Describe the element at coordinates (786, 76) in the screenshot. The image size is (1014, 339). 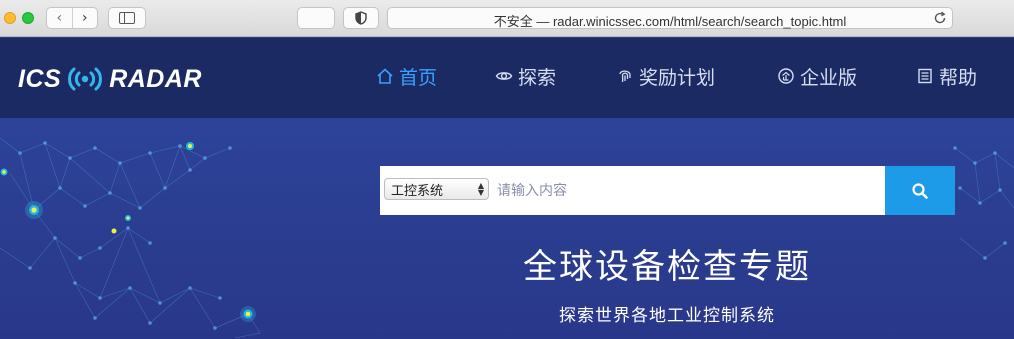
I see `enterprise-badge-icon` at that location.